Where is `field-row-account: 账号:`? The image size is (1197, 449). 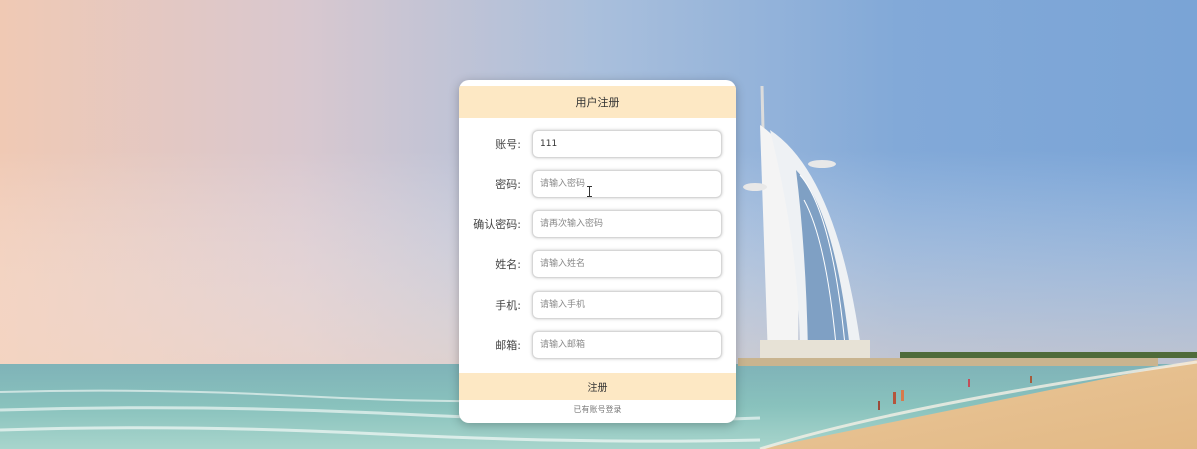
field-row-account: 账号: is located at coordinates (597, 145).